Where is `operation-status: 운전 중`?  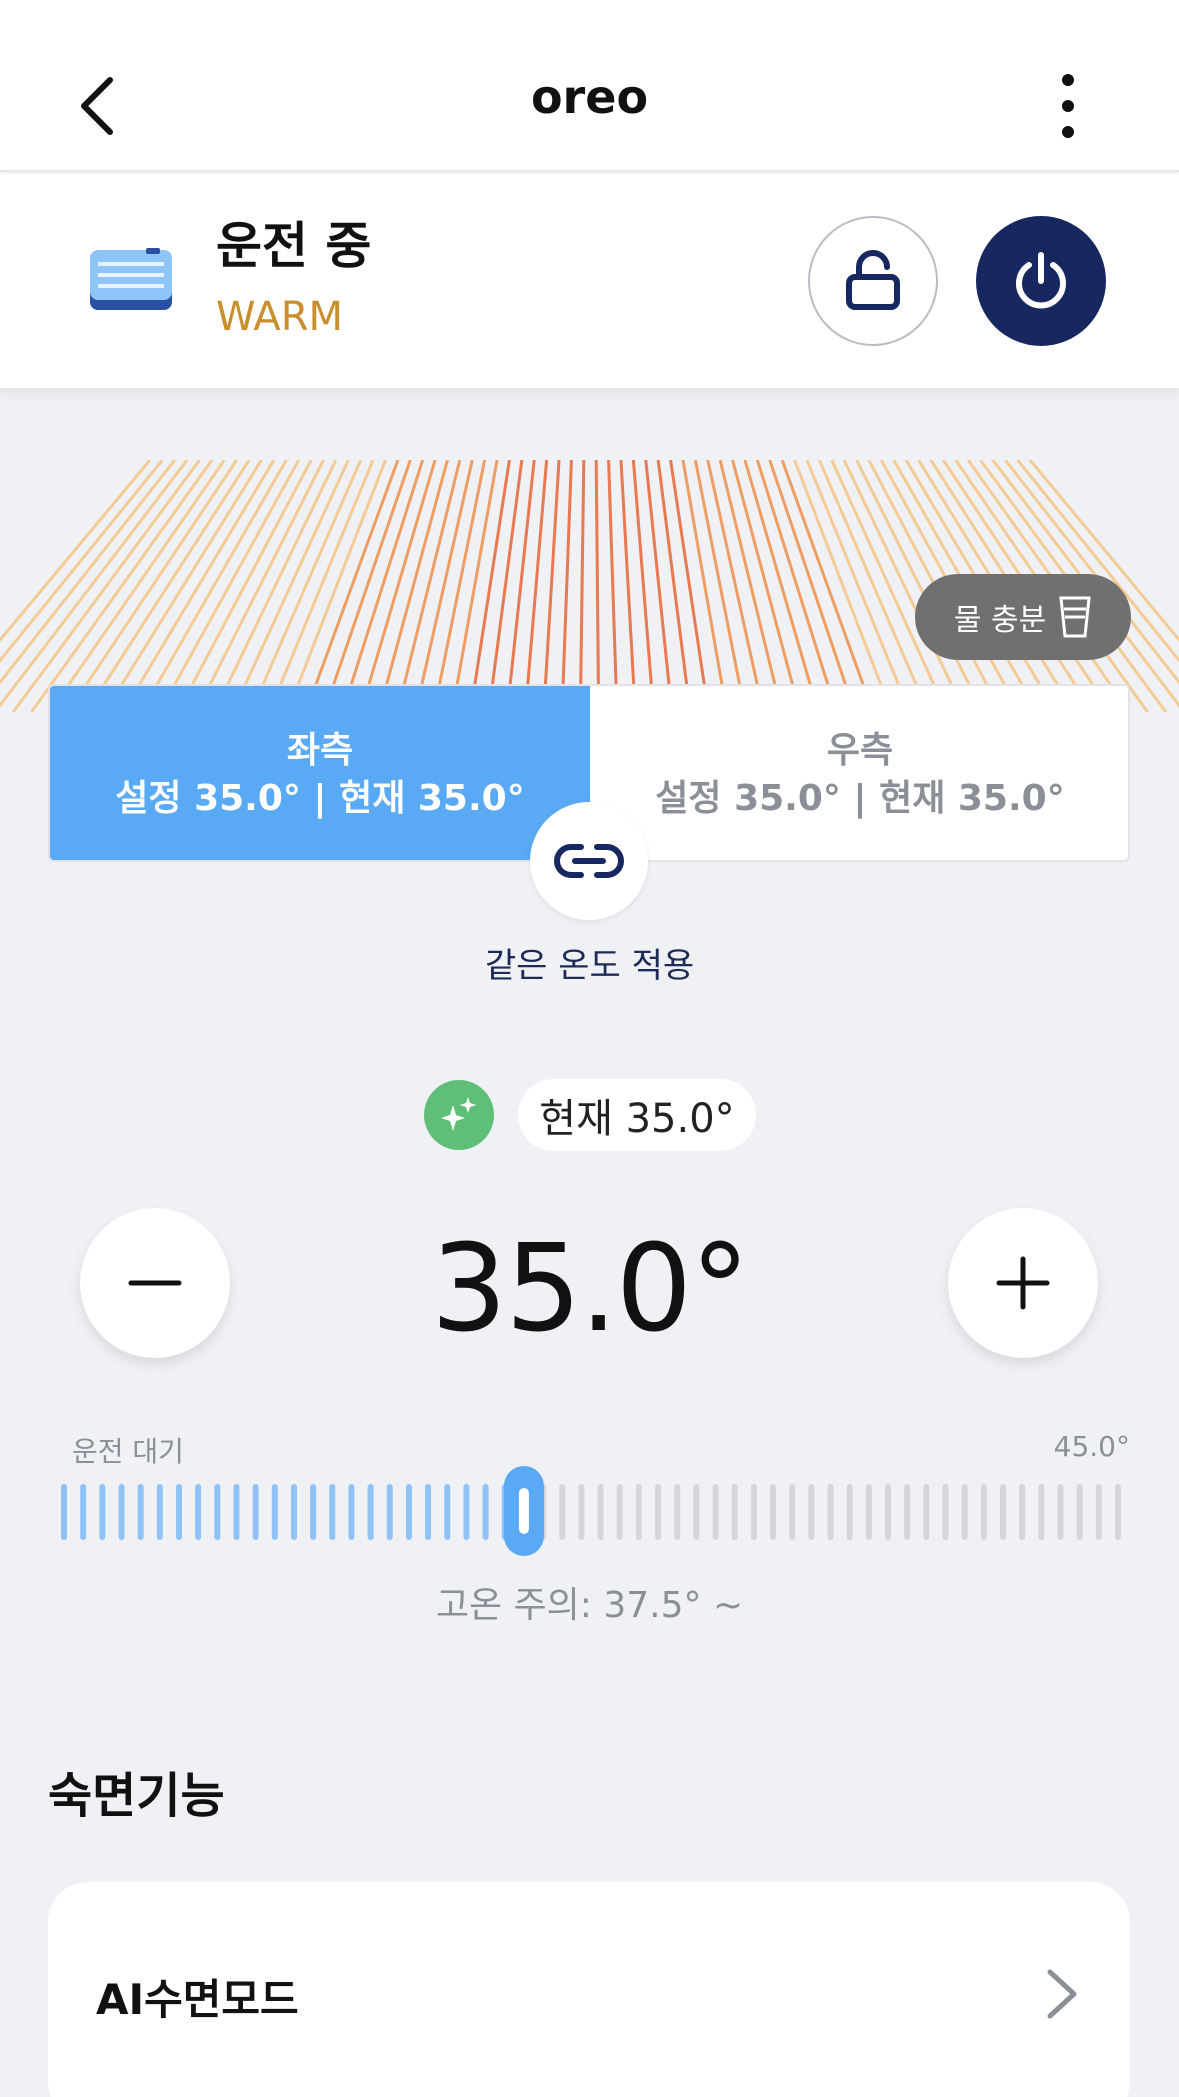
operation-status: 운전 중 is located at coordinates (294, 246).